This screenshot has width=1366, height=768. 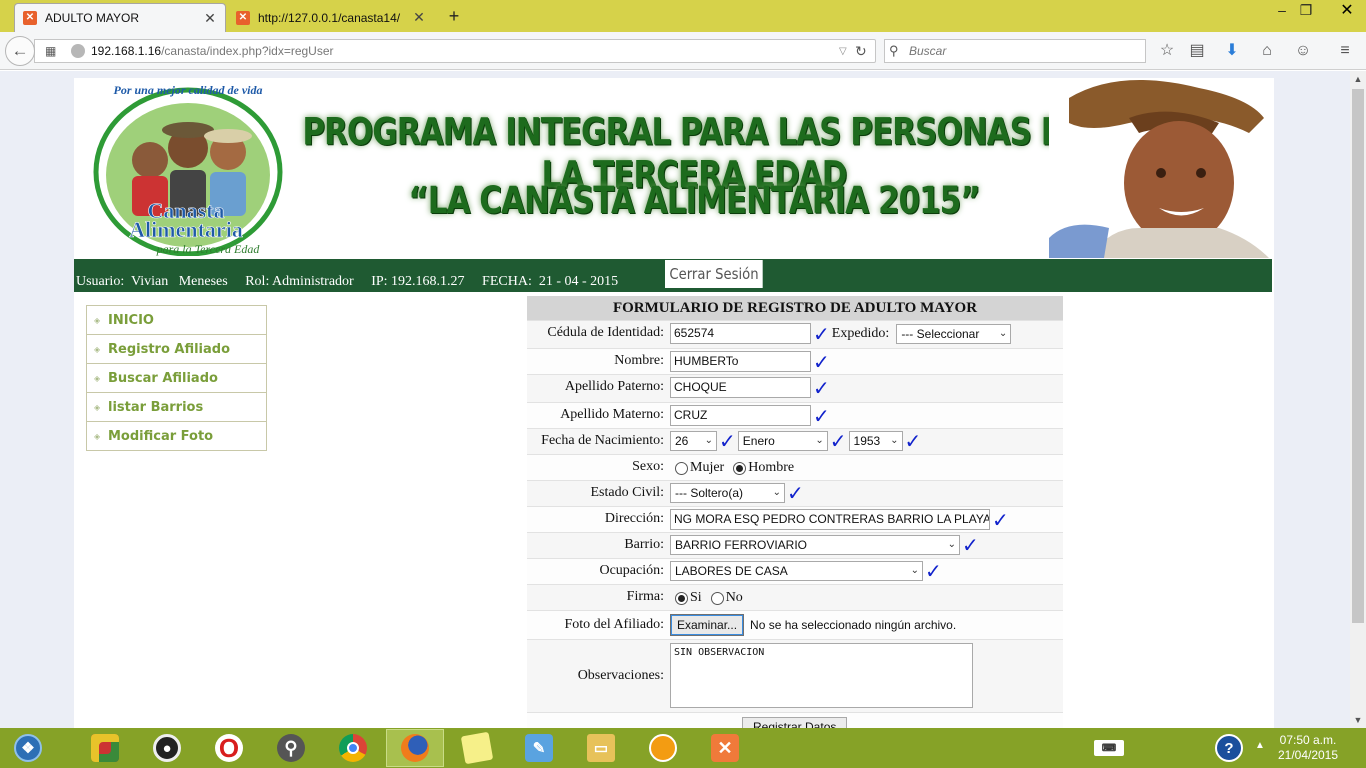 I want to click on window-close-button: ✕, so click(x=1347, y=11).